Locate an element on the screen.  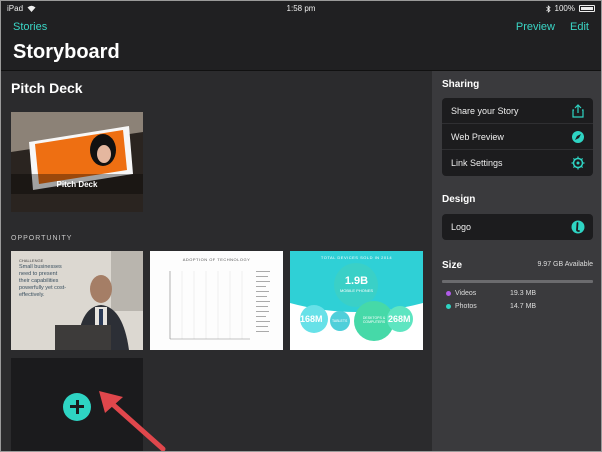
back-button: Stories is located at coordinates (30, 27).